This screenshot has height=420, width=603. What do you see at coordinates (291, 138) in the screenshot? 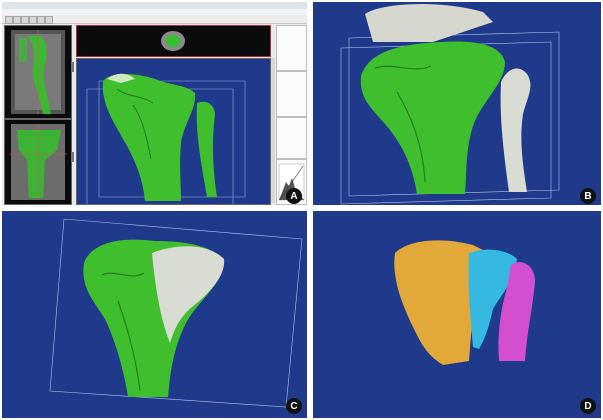
I see `properties-panel-lower` at bounding box center [291, 138].